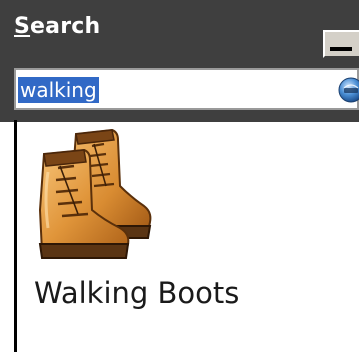 Image resolution: width=359 pixels, height=352 pixels. What do you see at coordinates (65, 26) in the screenshot?
I see `title-text: earch` at bounding box center [65, 26].